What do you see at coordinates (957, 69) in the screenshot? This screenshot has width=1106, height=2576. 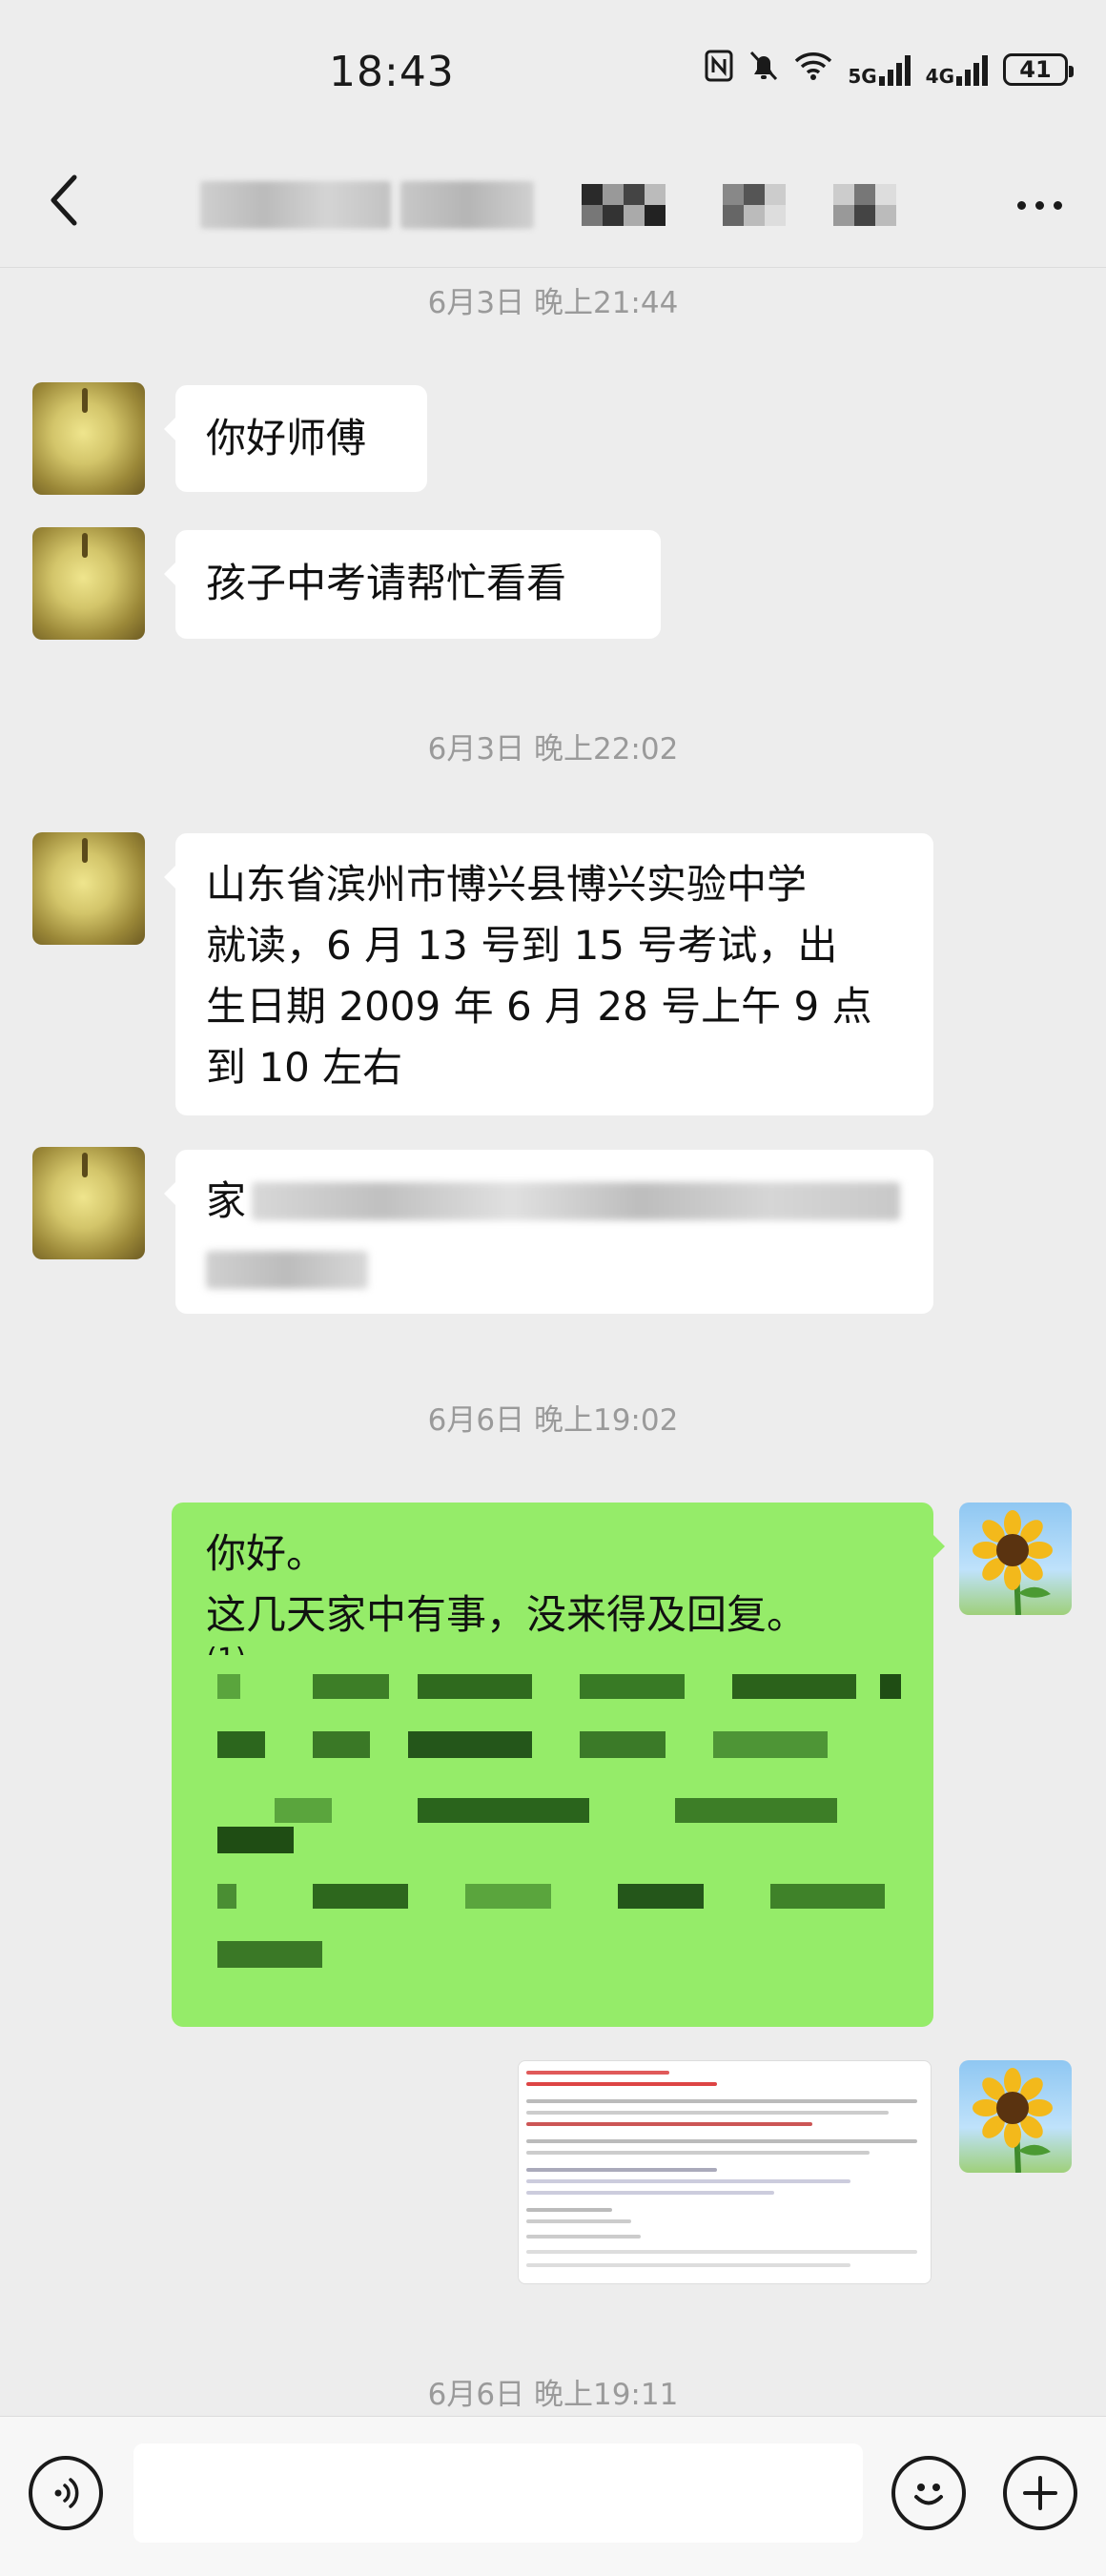 I see `signal-4g-icon: 4G` at bounding box center [957, 69].